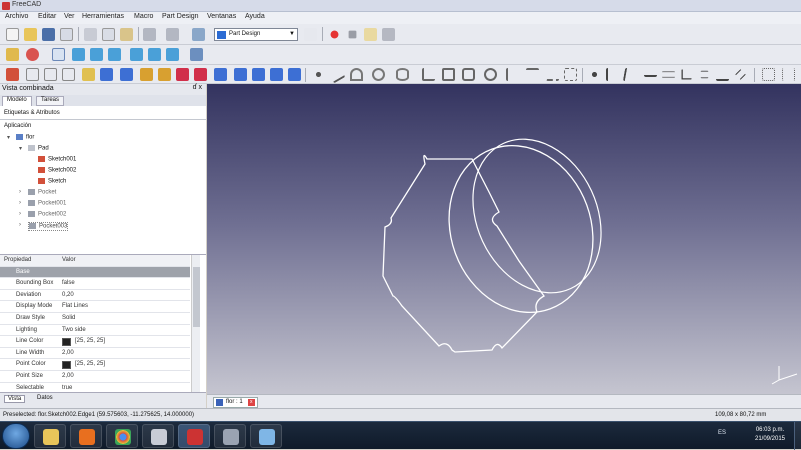  What do you see at coordinates (336, 74) in the screenshot?
I see `sketch-line-icon` at bounding box center [336, 74].